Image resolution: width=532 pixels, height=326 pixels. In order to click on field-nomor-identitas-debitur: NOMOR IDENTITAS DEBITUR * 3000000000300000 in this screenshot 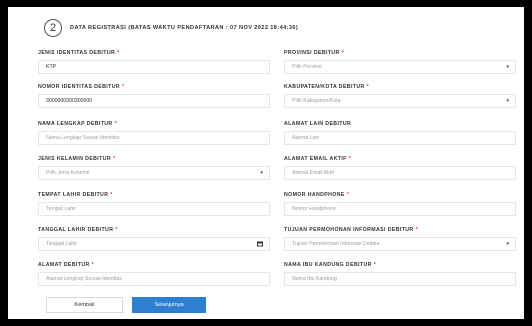, I will do `click(154, 95)`.